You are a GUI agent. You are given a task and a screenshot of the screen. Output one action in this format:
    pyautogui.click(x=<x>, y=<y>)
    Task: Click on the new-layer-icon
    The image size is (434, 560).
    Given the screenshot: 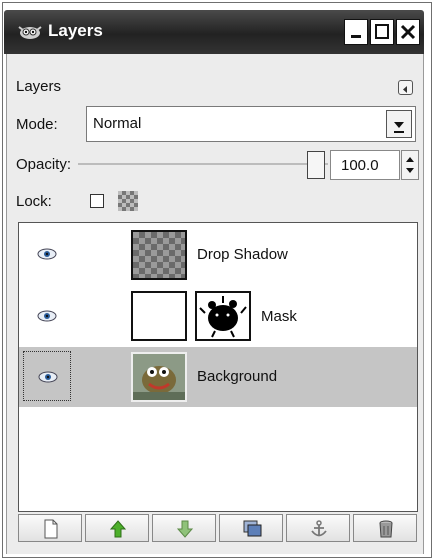 What is the action you would take?
    pyautogui.click(x=51, y=529)
    